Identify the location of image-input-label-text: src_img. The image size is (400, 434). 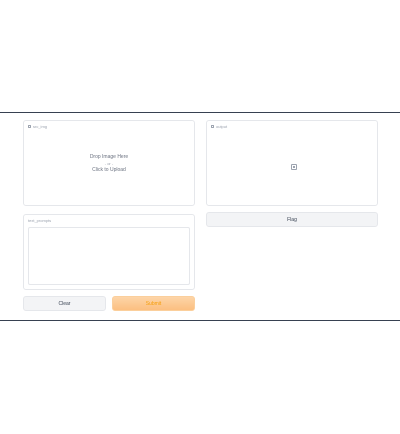
(40, 126).